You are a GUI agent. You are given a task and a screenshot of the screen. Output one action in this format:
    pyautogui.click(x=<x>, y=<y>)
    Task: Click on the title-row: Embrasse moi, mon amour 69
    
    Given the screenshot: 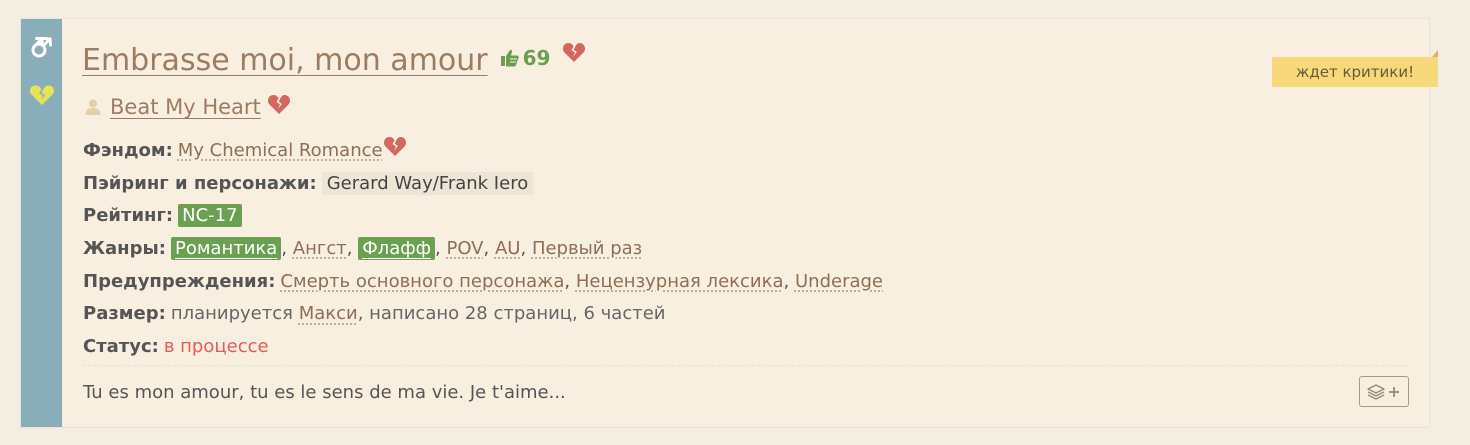 What is the action you would take?
    pyautogui.click(x=334, y=61)
    